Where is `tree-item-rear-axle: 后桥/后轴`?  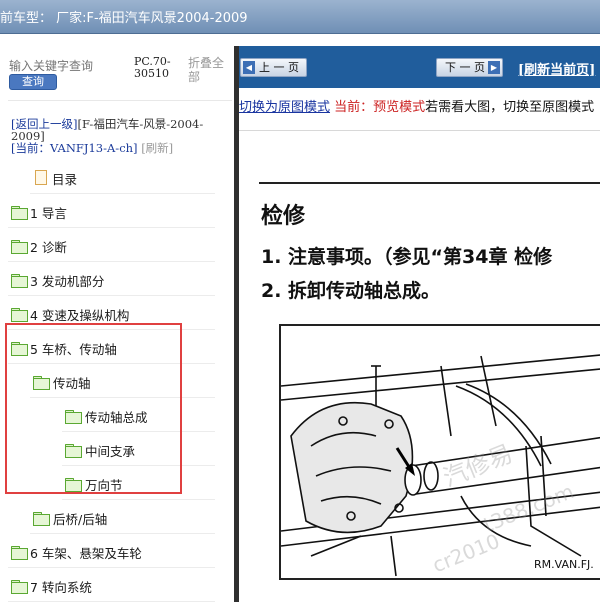 tree-item-rear-axle: 后桥/后轴 is located at coordinates (117, 517).